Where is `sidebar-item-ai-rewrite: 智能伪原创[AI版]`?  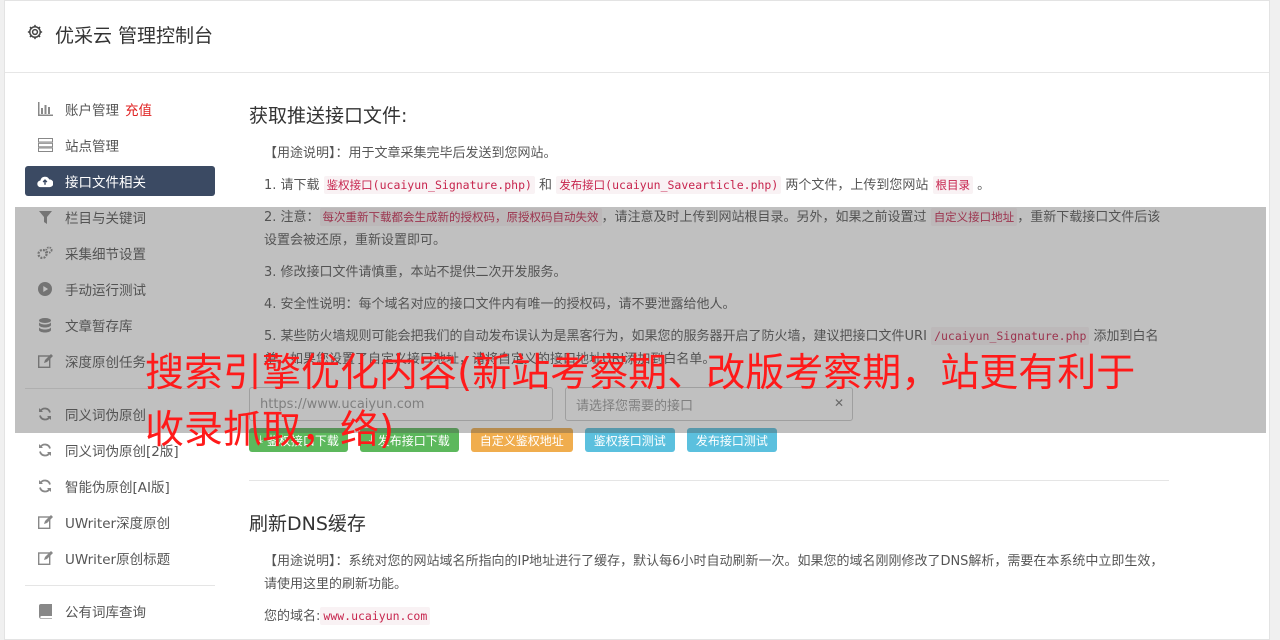 sidebar-item-ai-rewrite: 智能伪原创[AI版] is located at coordinates (120, 486).